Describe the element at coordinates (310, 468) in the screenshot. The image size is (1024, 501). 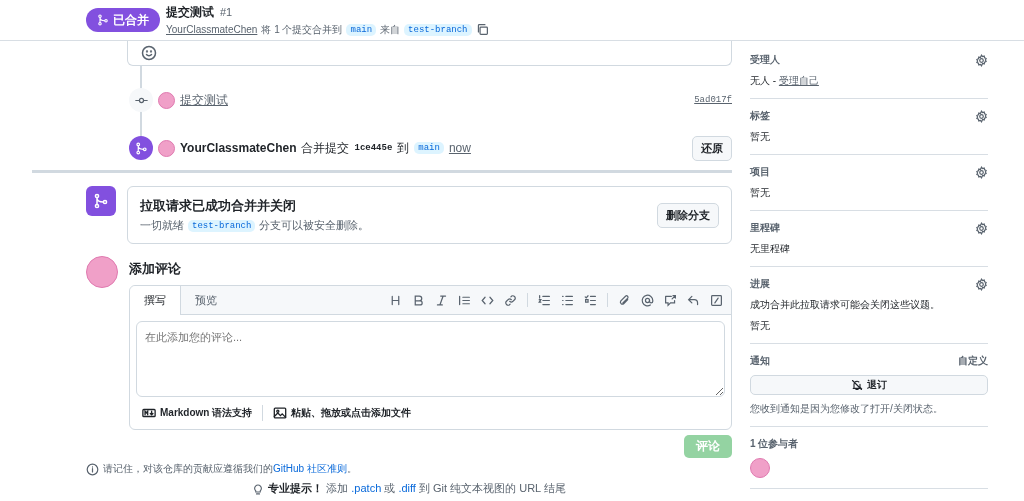
I see `community-guidelines-link: GitHub 社区准则` at that location.